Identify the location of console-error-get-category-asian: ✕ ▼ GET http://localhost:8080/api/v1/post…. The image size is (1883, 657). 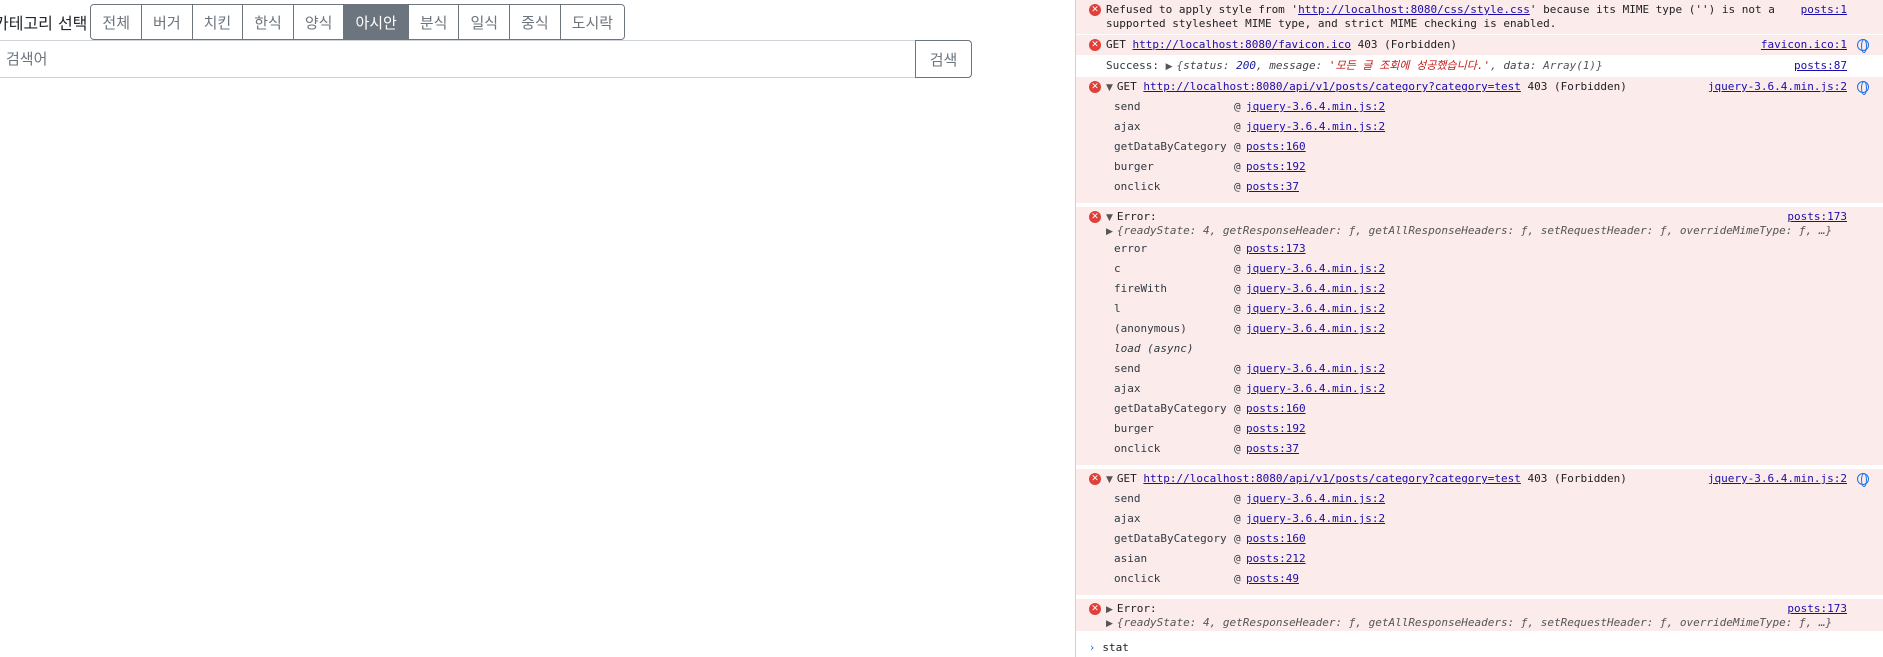
(1479, 532).